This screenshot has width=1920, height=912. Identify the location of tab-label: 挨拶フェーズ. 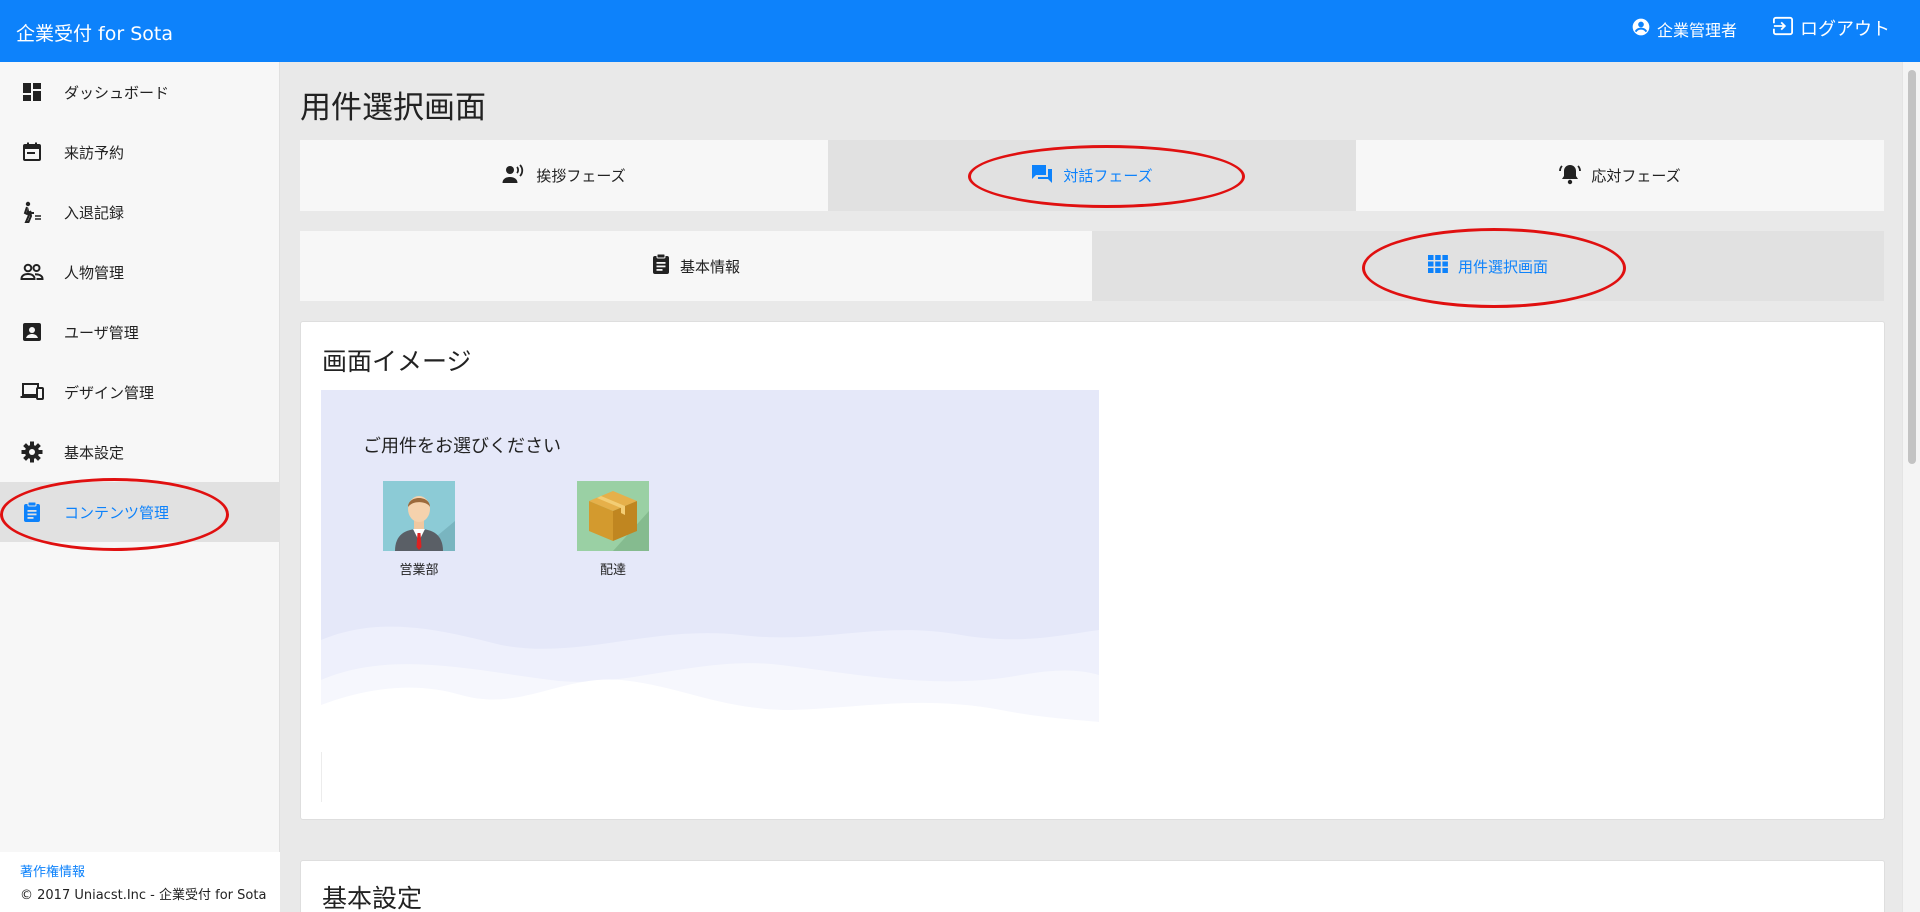
(581, 176).